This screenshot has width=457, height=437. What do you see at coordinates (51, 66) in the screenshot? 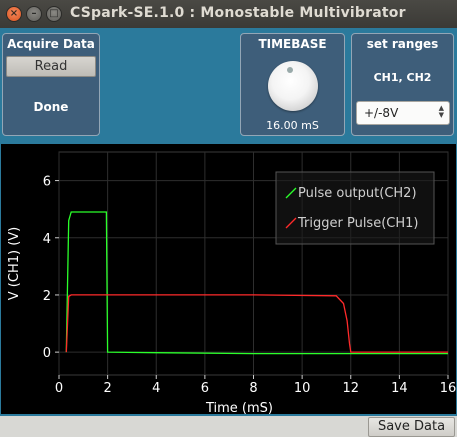
I see `read-button: Read` at bounding box center [51, 66].